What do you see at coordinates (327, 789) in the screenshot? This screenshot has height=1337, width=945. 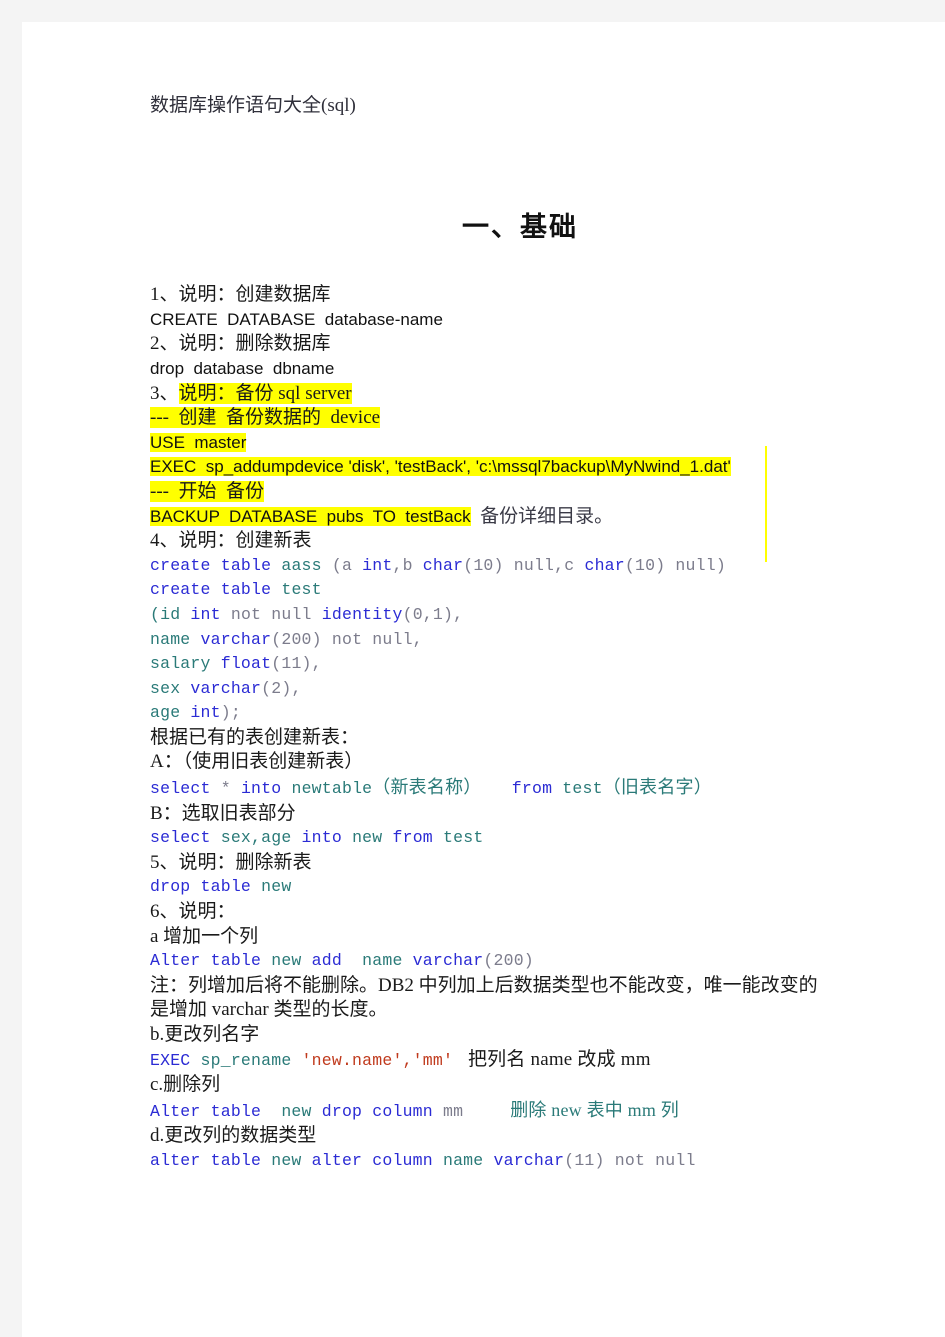 I see `id: newtable` at bounding box center [327, 789].